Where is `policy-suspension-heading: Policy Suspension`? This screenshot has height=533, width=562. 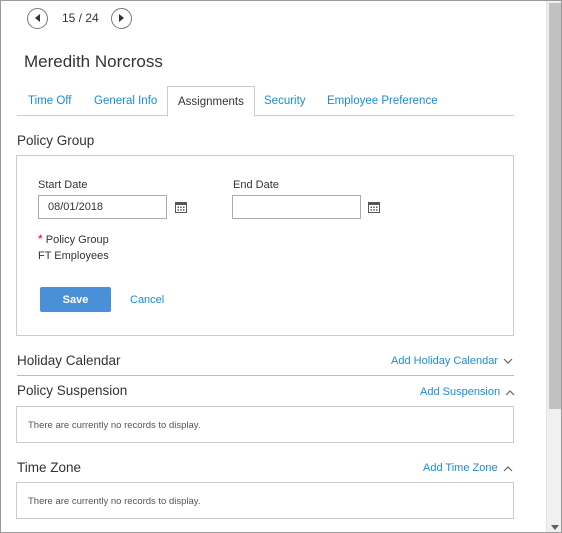
policy-suspension-heading: Policy Suspension is located at coordinates (72, 390).